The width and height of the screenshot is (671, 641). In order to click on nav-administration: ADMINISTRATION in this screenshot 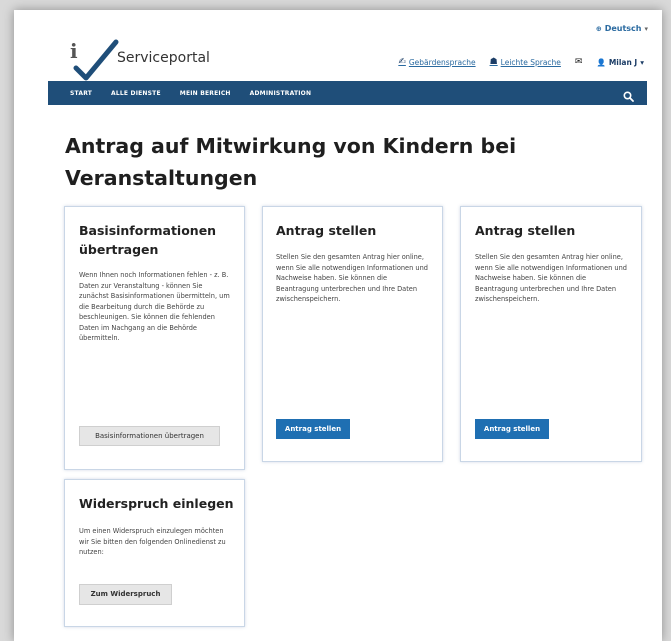, I will do `click(281, 93)`.